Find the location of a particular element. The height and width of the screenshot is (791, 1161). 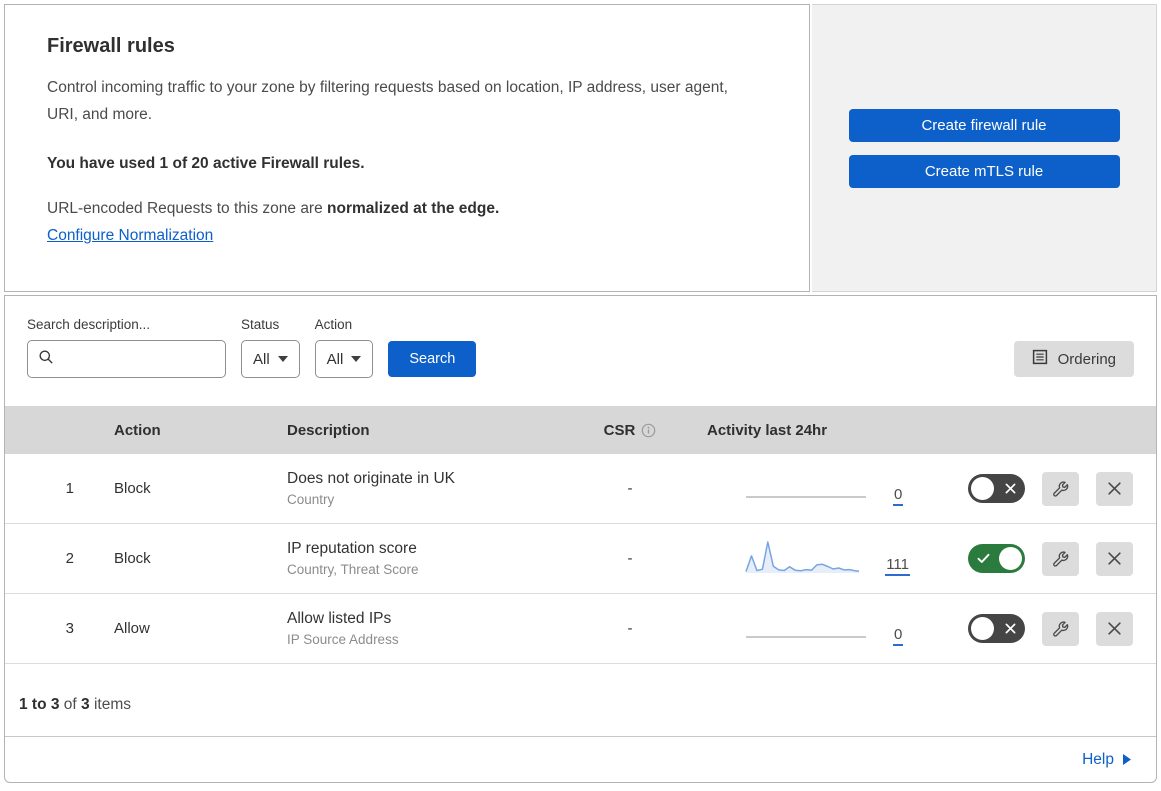

activity-count-link: 111 is located at coordinates (897, 566).